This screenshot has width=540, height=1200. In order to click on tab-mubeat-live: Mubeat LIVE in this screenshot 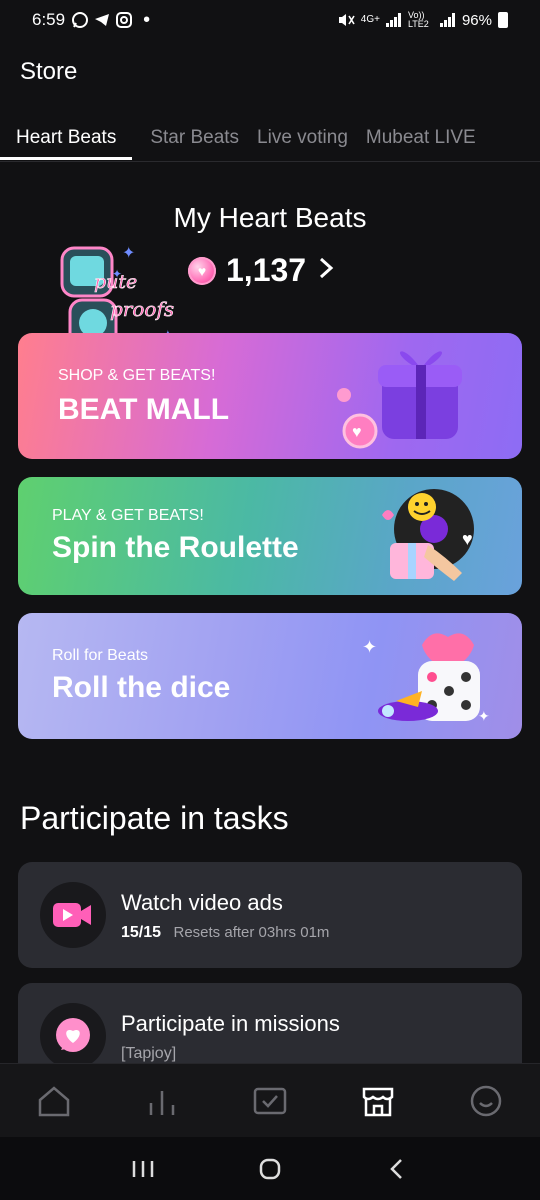, I will do `click(421, 139)`.